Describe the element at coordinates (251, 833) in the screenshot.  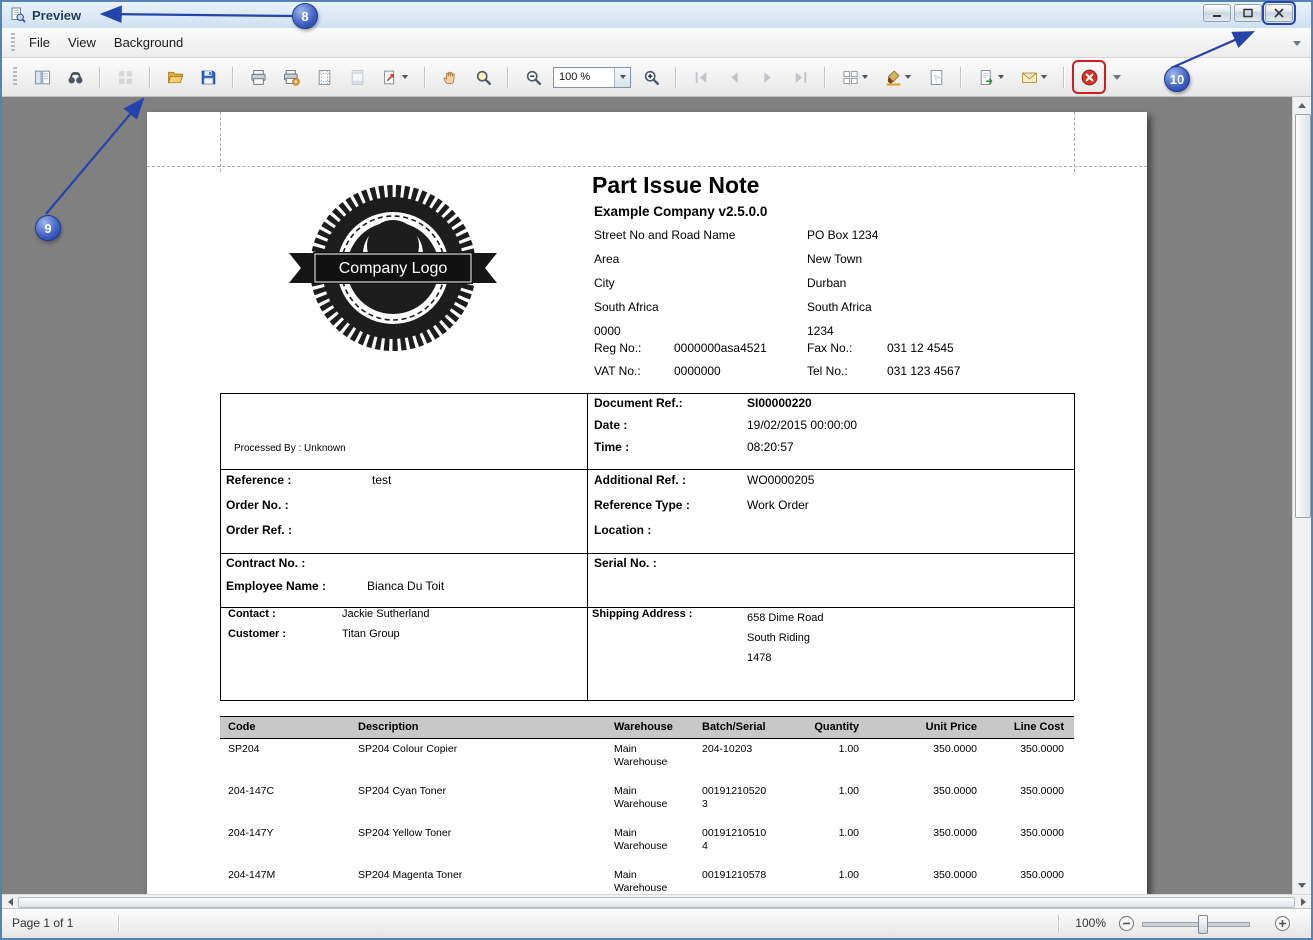
I see `table-cell: 204-147Y` at that location.